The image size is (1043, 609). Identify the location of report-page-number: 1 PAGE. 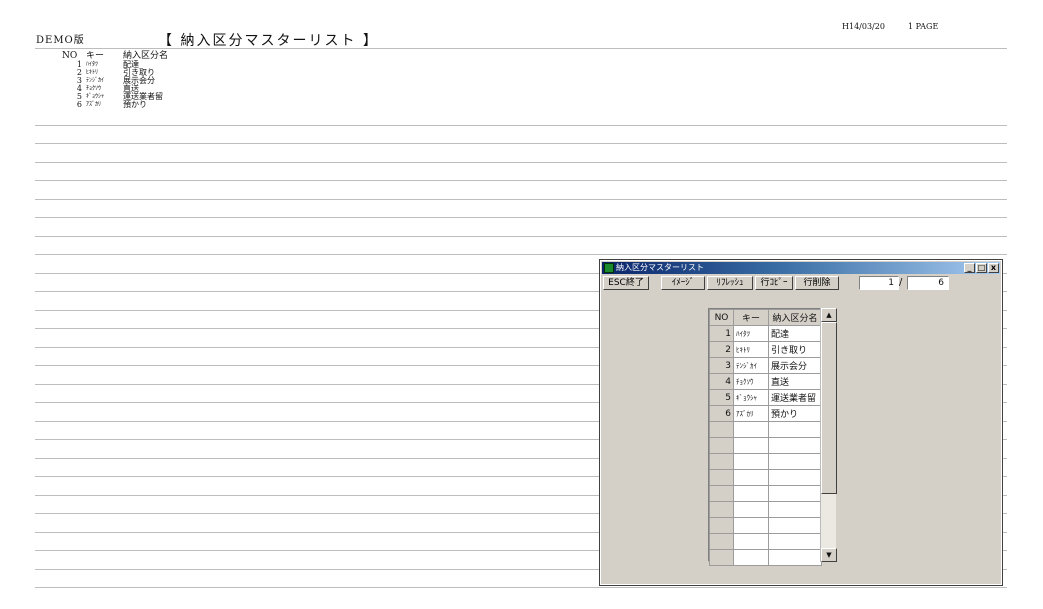
(923, 26).